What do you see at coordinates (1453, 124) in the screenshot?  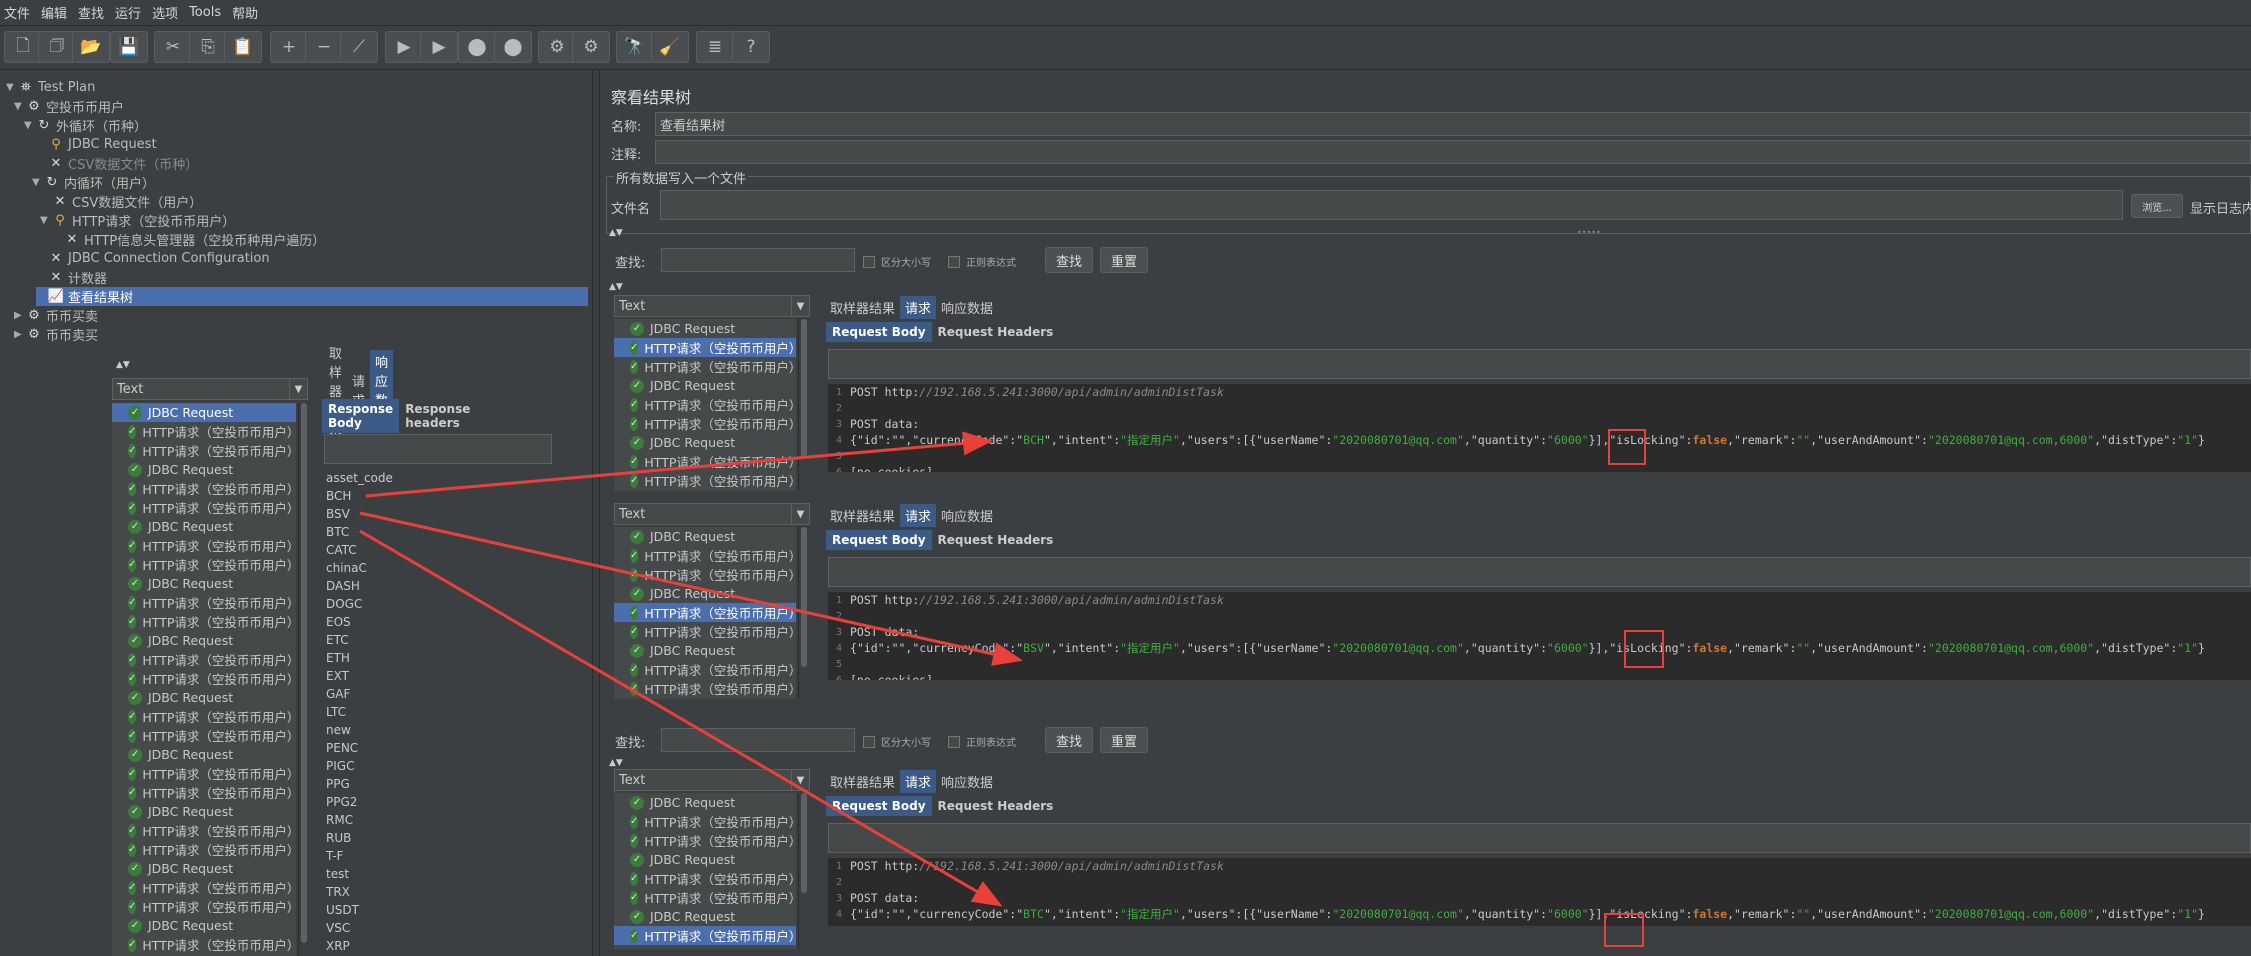 I see `name-field: 查看结果树` at bounding box center [1453, 124].